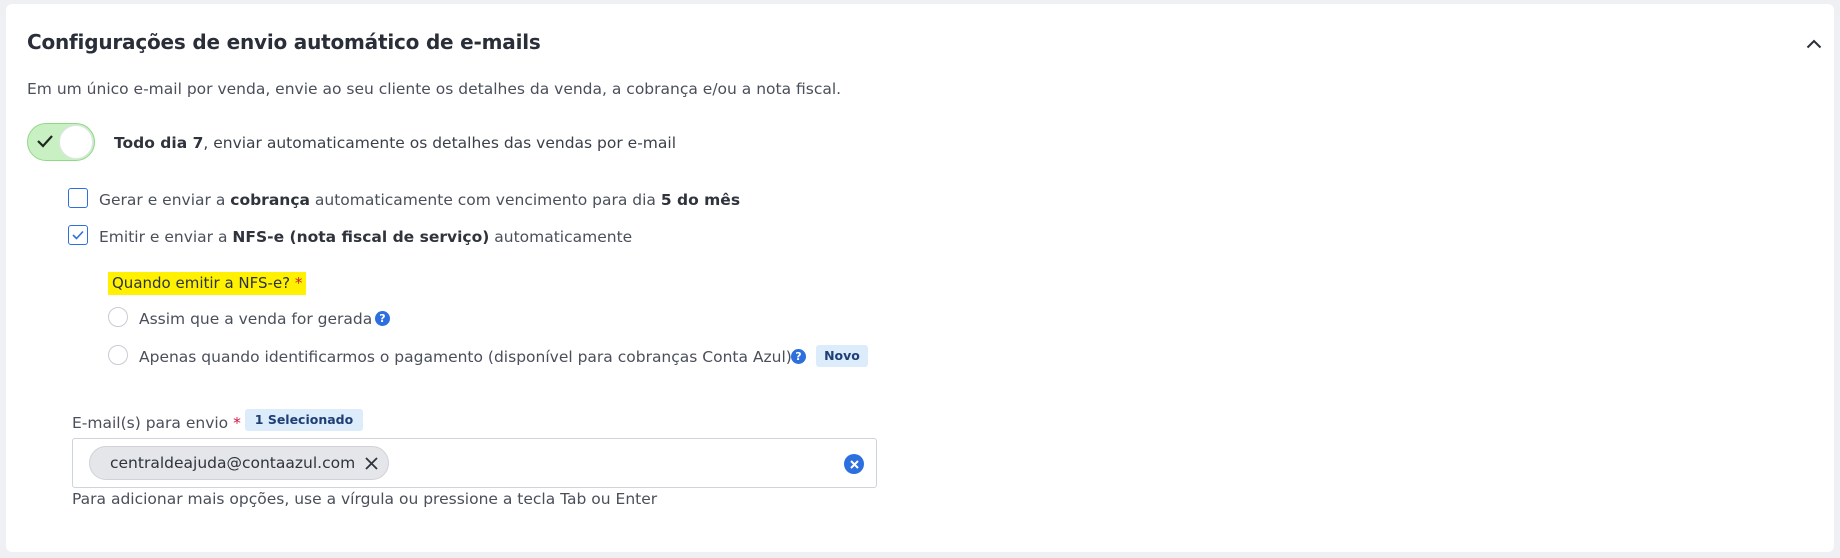  What do you see at coordinates (201, 283) in the screenshot?
I see `nfse-when-question-text: Quando emitir a NFS-e?` at bounding box center [201, 283].